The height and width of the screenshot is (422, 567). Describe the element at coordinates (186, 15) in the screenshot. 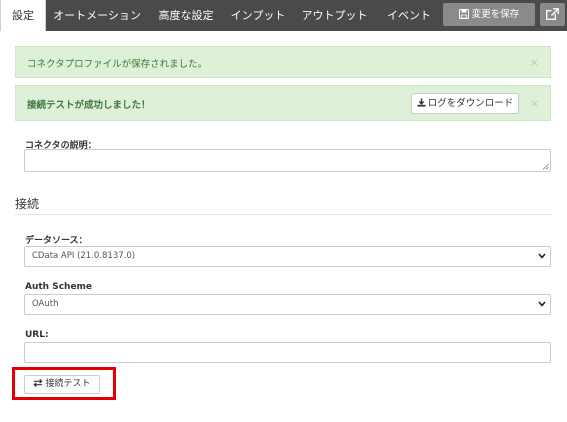

I see `tab-advanced: 高度な設定` at that location.